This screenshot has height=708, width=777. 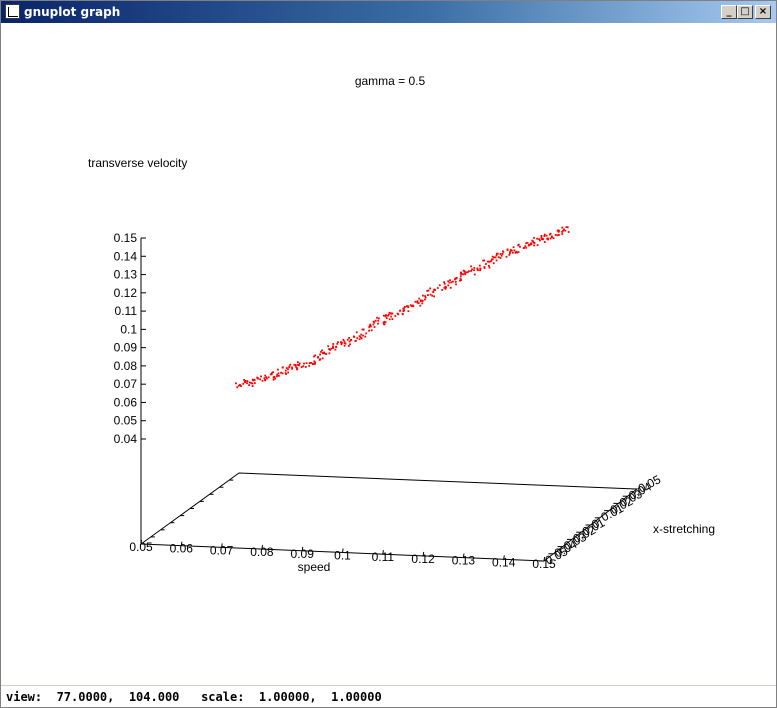 What do you see at coordinates (12, 11) in the screenshot?
I see `gnuplot-app-icon` at bounding box center [12, 11].